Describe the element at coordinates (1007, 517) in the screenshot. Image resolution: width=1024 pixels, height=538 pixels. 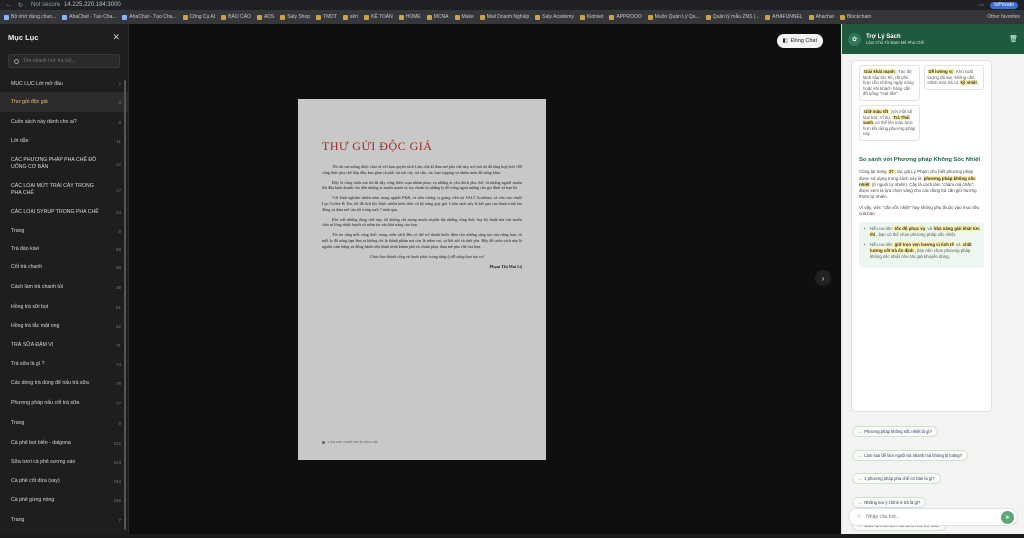
I see `send-button: ➤` at that location.